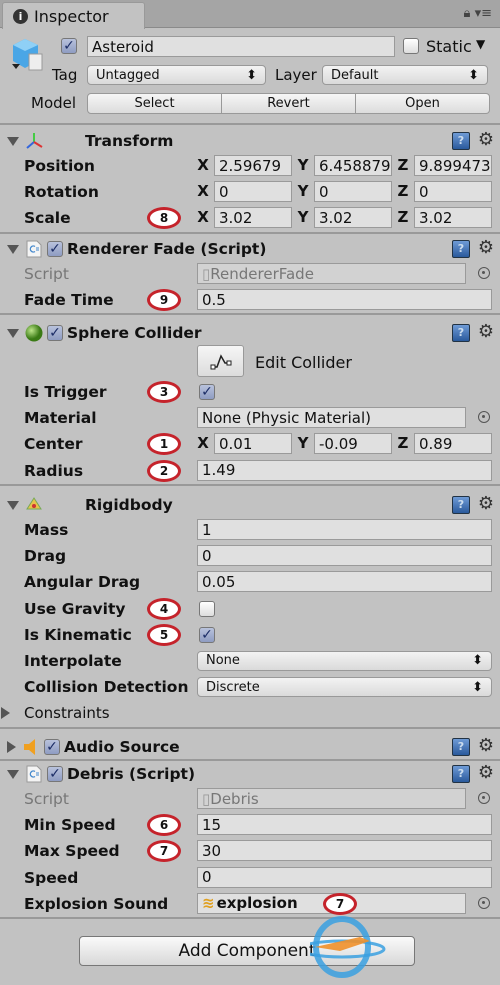  What do you see at coordinates (207, 392) in the screenshot?
I see `is-trigger-checkbox: ✓` at bounding box center [207, 392].